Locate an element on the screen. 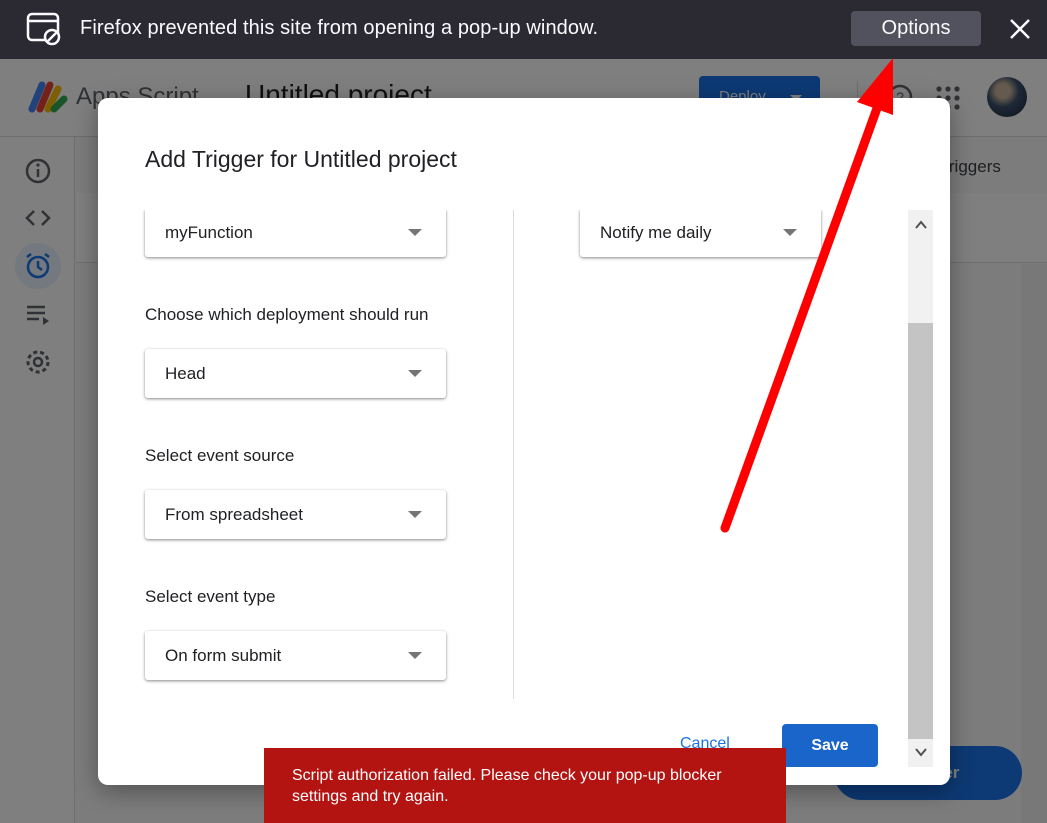 Image resolution: width=1047 pixels, height=823 pixels. function-select: myFunction is located at coordinates (295, 233).